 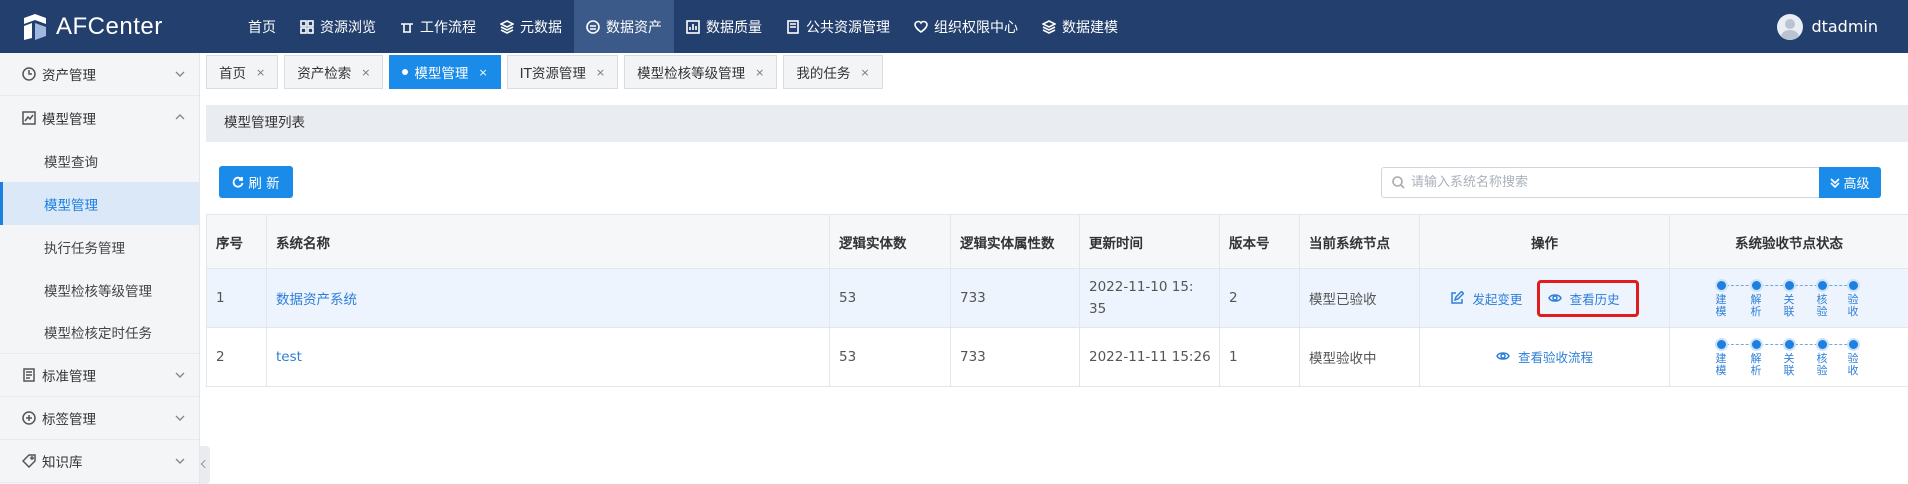 What do you see at coordinates (236, 357) in the screenshot?
I see `cell-no: 2` at bounding box center [236, 357].